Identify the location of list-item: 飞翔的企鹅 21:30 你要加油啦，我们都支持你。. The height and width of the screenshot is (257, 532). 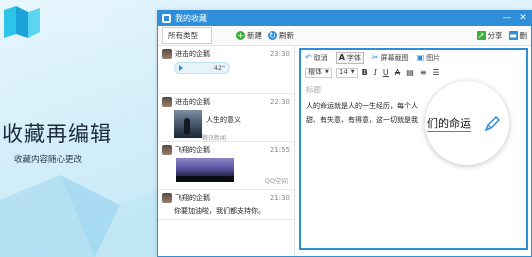
(226, 205).